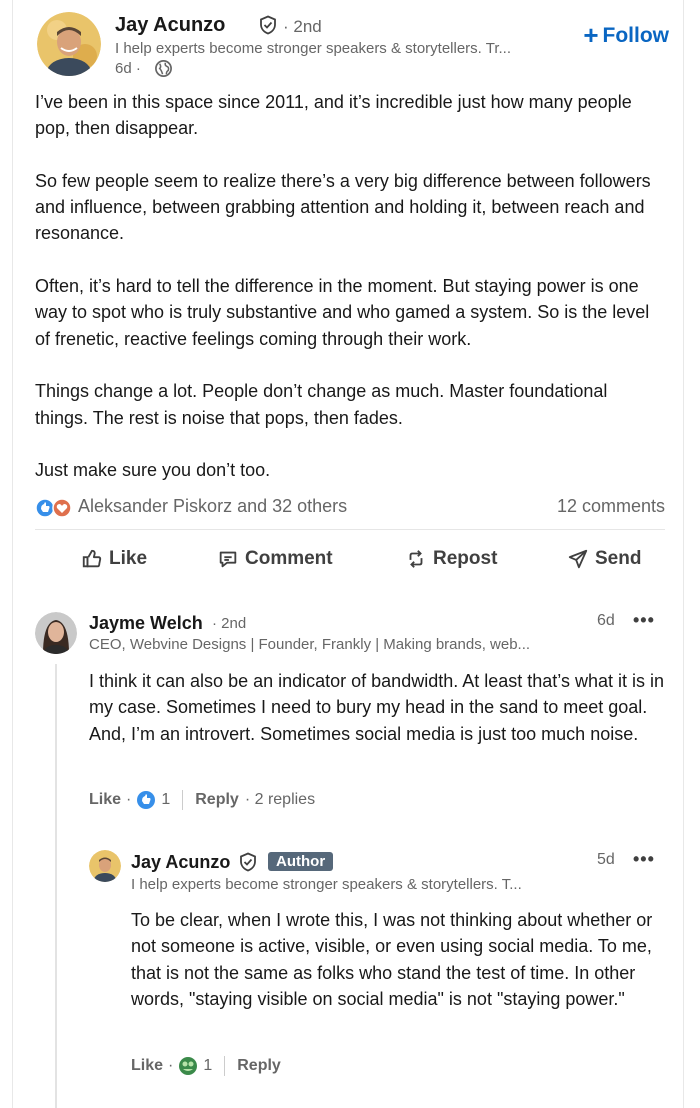  What do you see at coordinates (302, 26) in the screenshot?
I see `connection-degree: · 2nd` at bounding box center [302, 26].